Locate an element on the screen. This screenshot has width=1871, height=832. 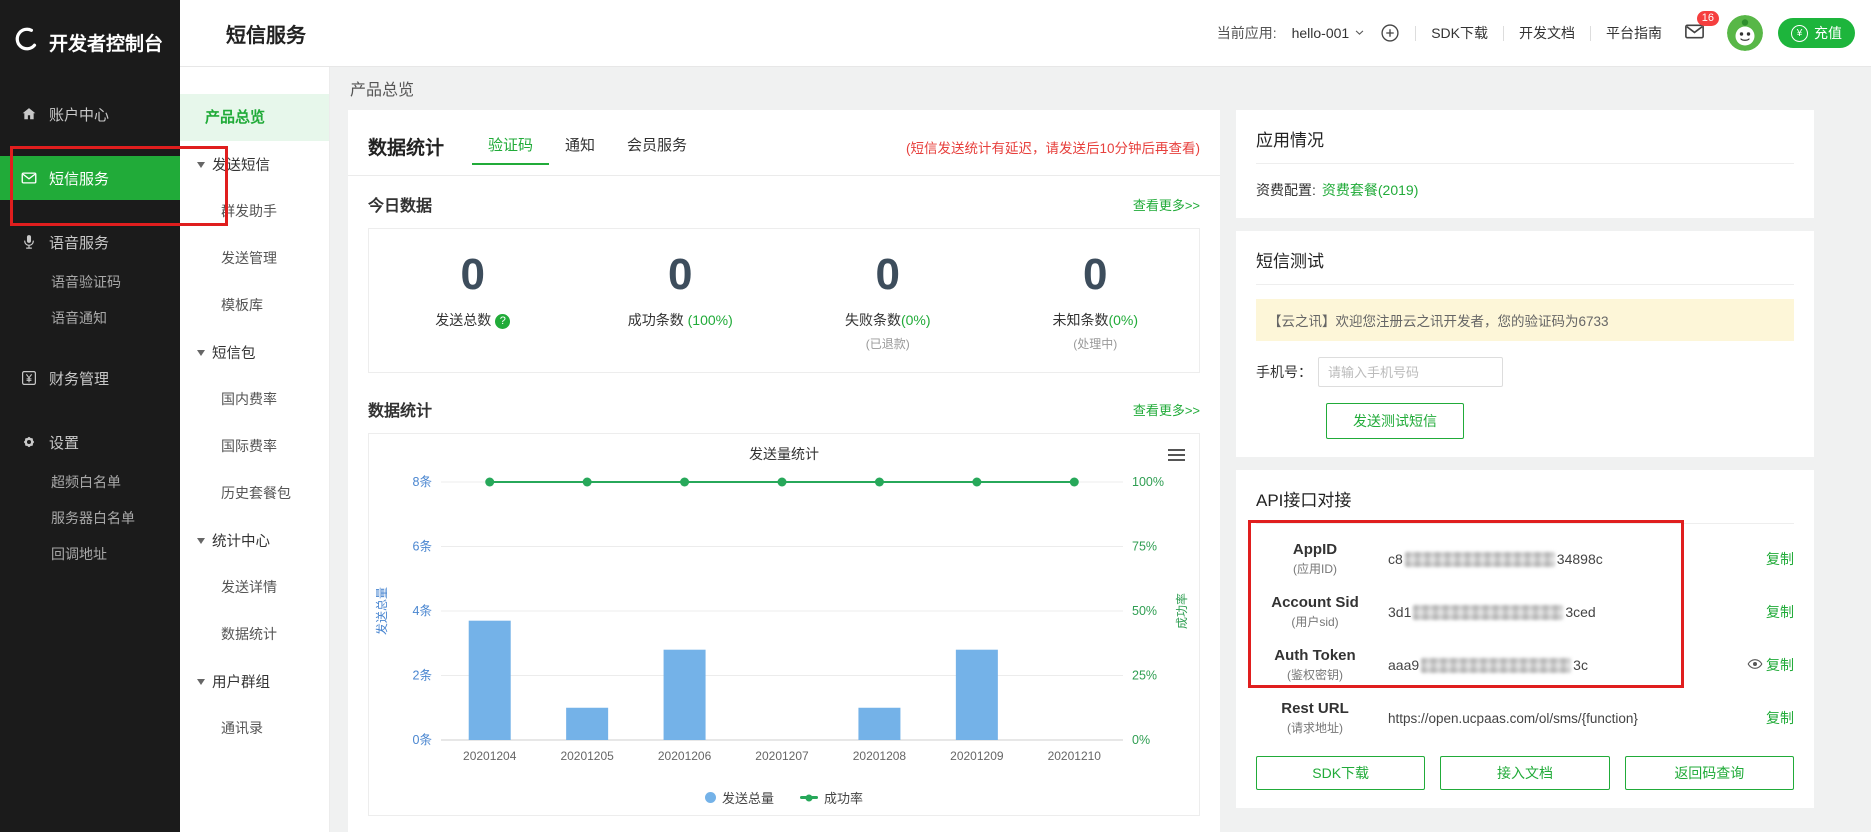
submenu-item-product-overview: 产品总览 is located at coordinates (254, 117).